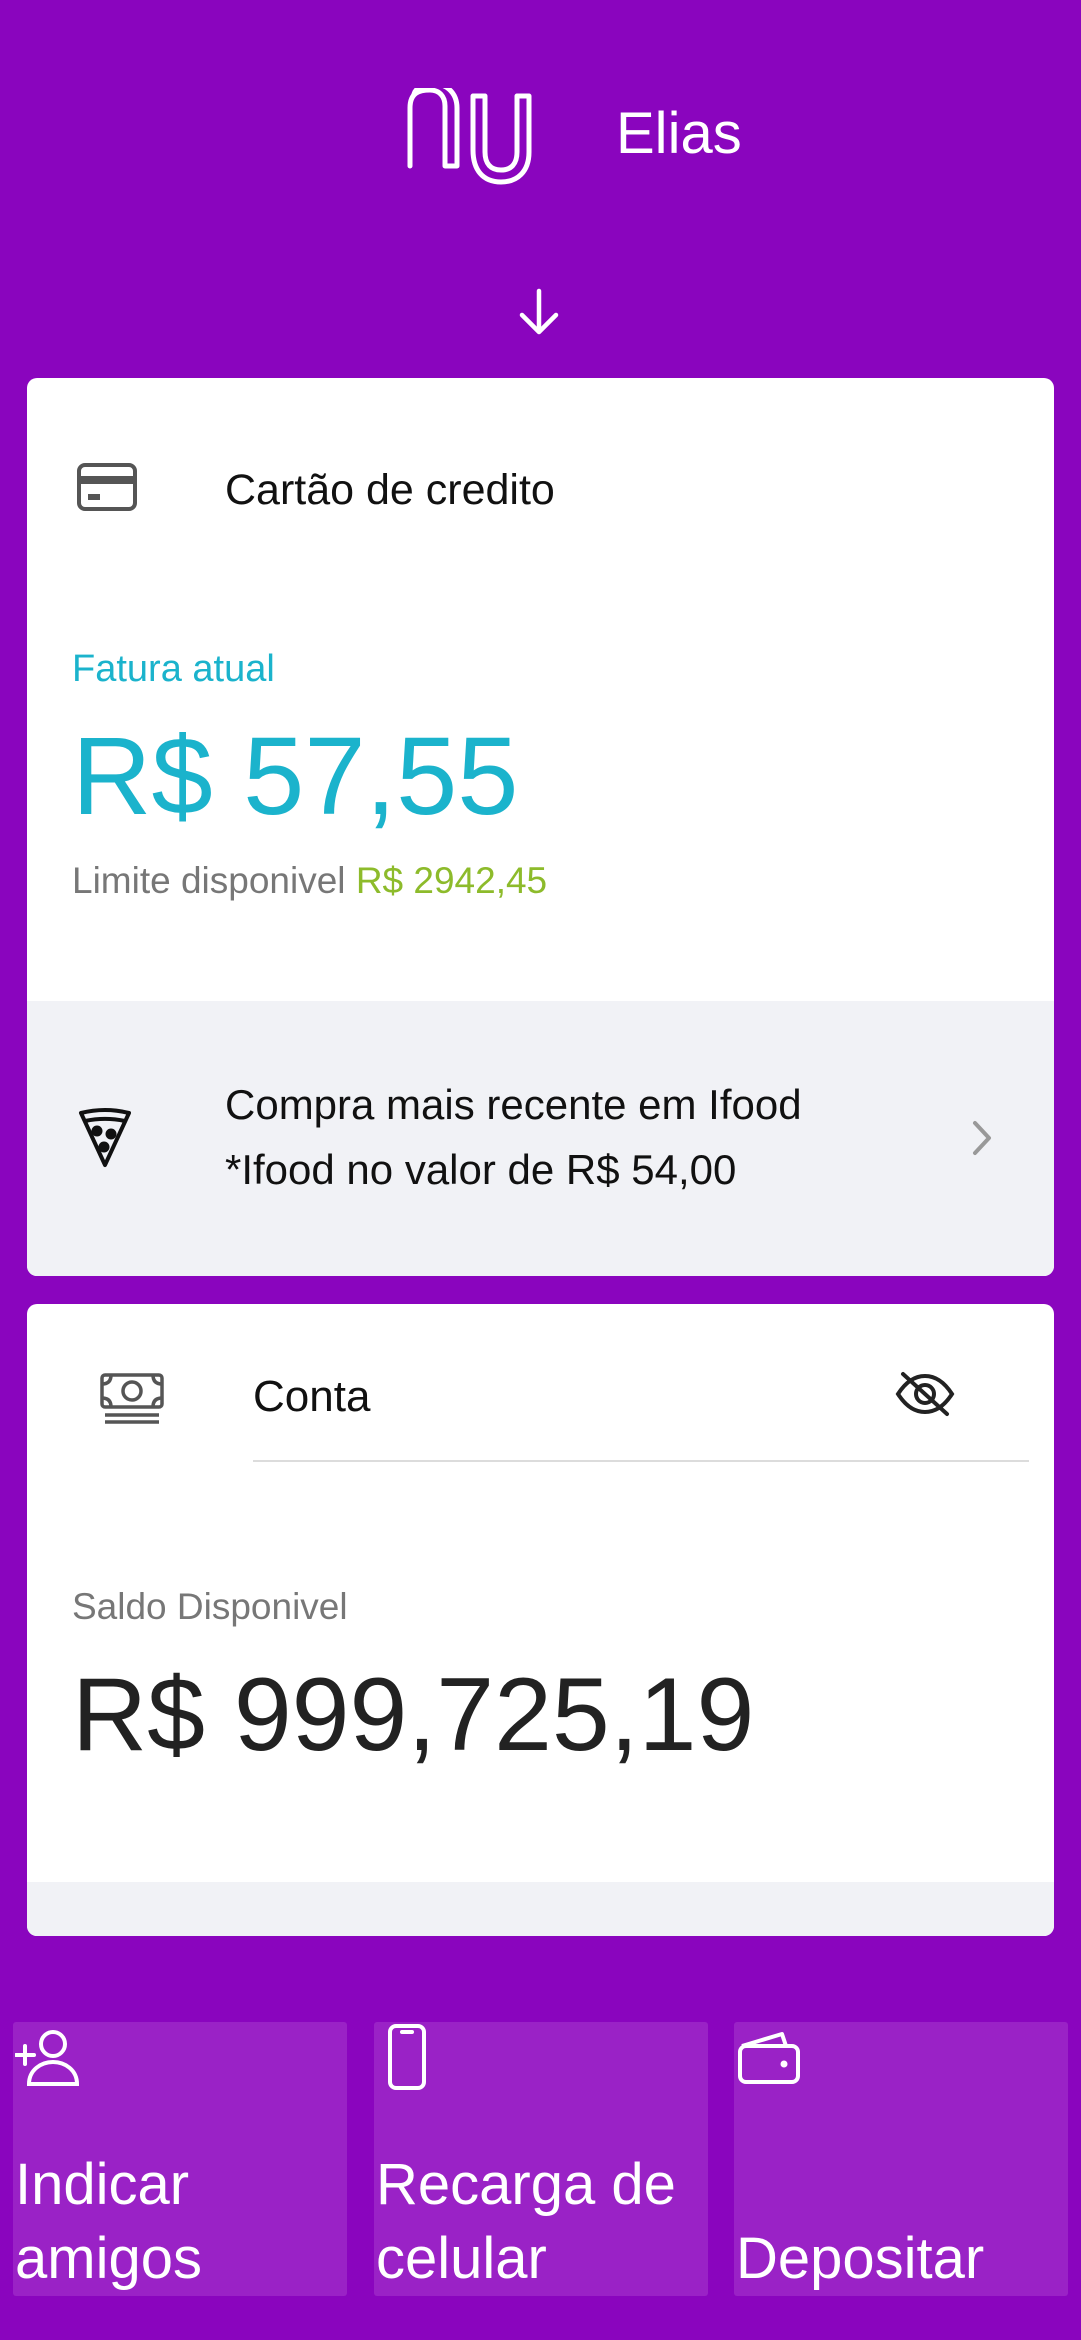 The height and width of the screenshot is (2340, 1081). I want to click on account-title: Conta, so click(312, 1396).